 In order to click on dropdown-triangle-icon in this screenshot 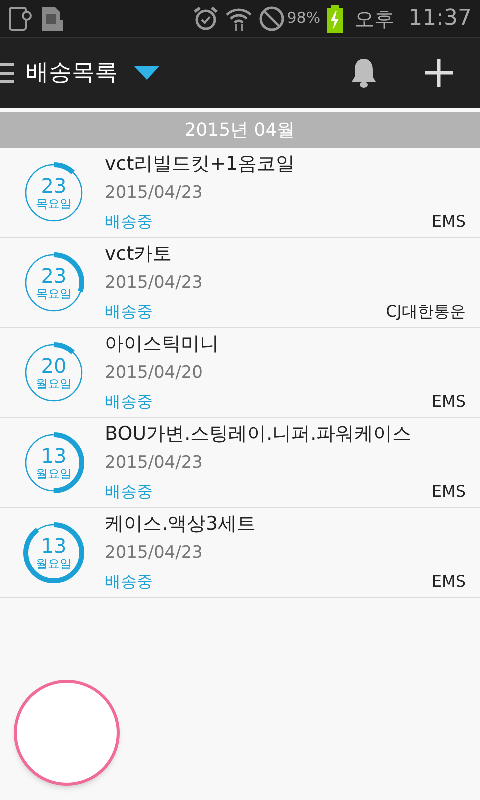, I will do `click(147, 73)`.